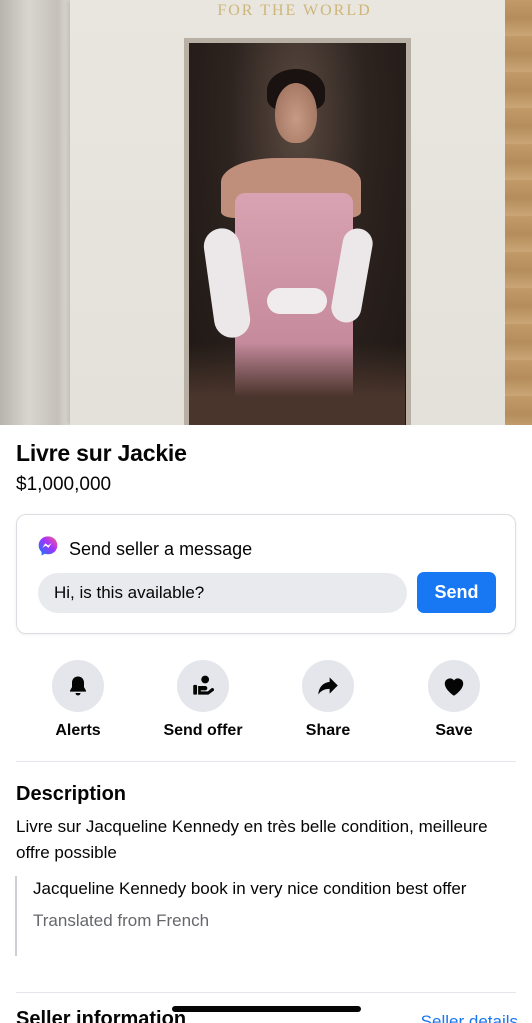 This screenshot has width=532, height=1023. I want to click on book-cover-title: FOR THE WORLD, so click(294, 10).